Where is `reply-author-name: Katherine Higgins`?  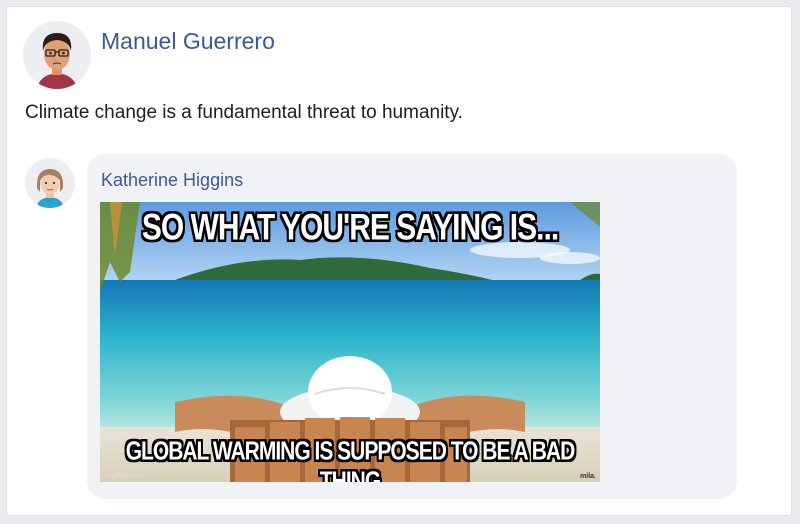 reply-author-name: Katherine Higgins is located at coordinates (172, 180).